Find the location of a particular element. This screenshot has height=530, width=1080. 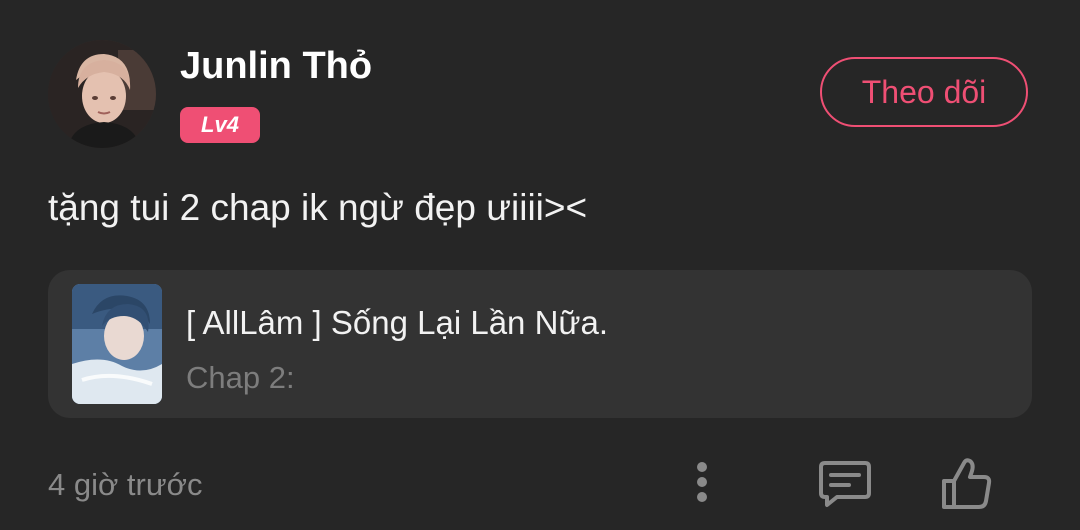

comment-timestamp: 4 giờ trước is located at coordinates (125, 484).